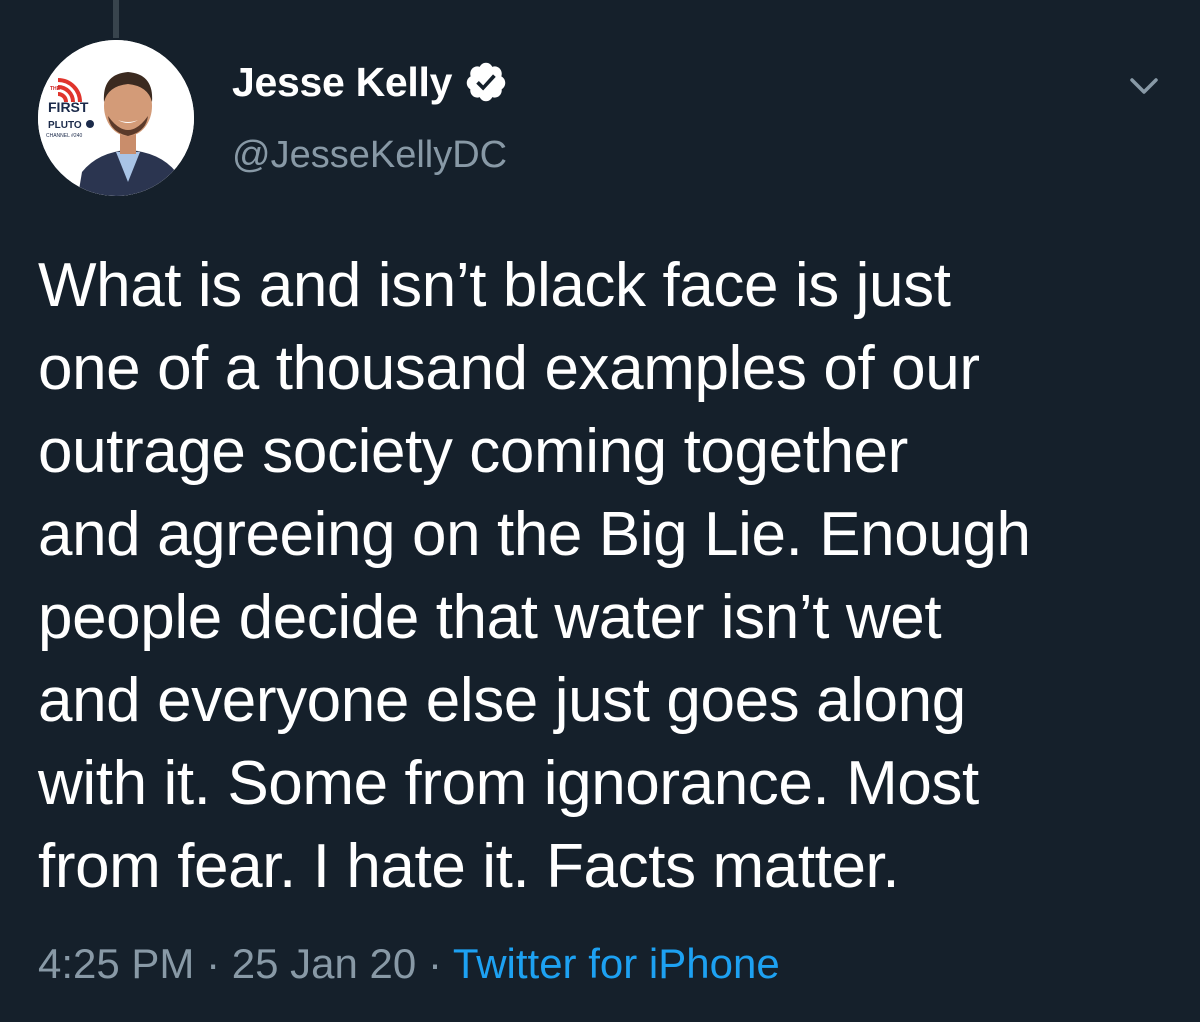  What do you see at coordinates (64, 136) in the screenshot?
I see `svg-text: CHANNEL #240` at bounding box center [64, 136].